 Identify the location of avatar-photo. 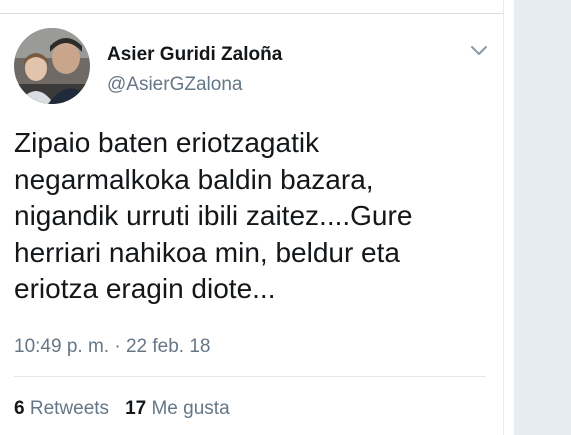
(52, 66).